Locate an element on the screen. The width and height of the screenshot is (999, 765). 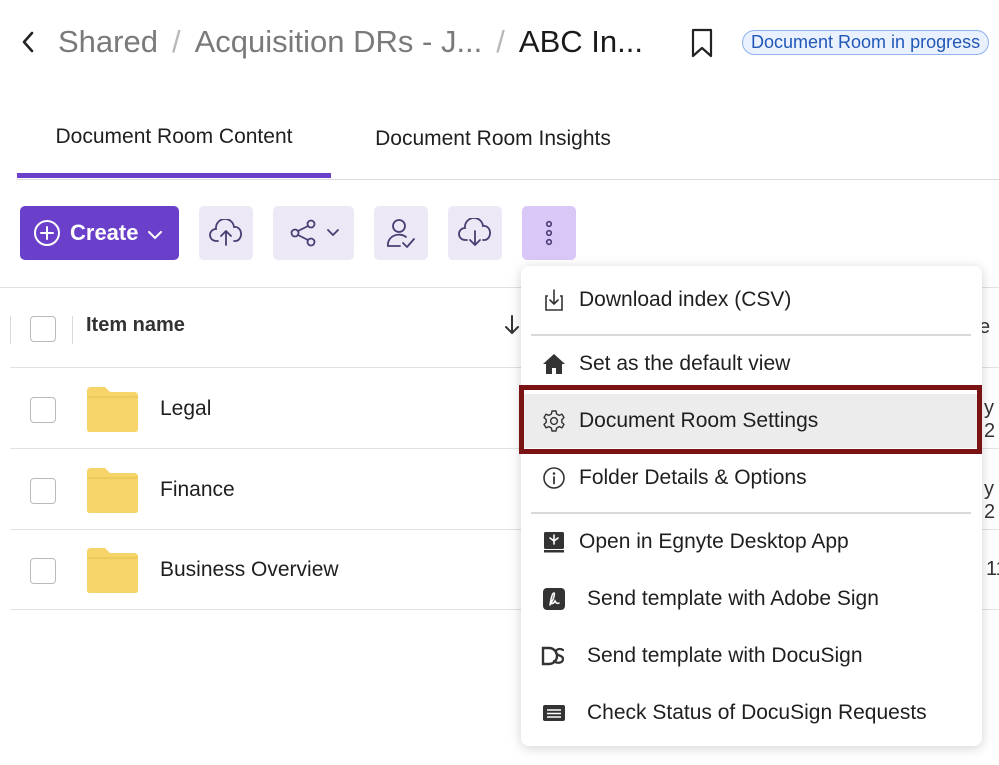
create-button: Create is located at coordinates (99, 233).